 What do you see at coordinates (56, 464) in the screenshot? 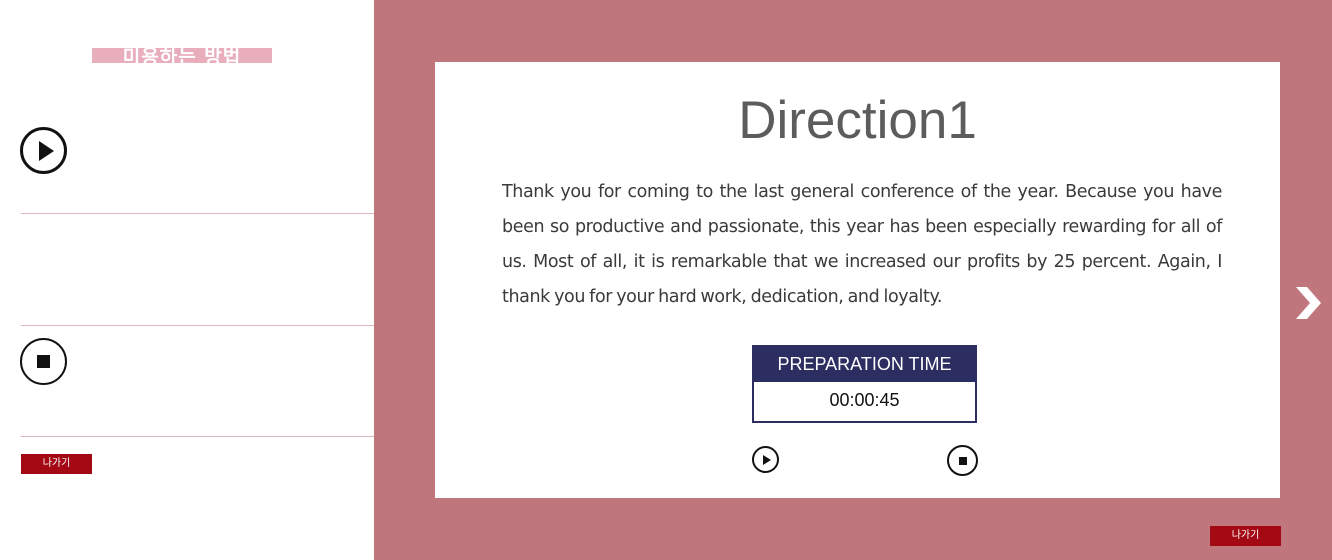
I see `sidebar-exit-button: 나가기` at bounding box center [56, 464].